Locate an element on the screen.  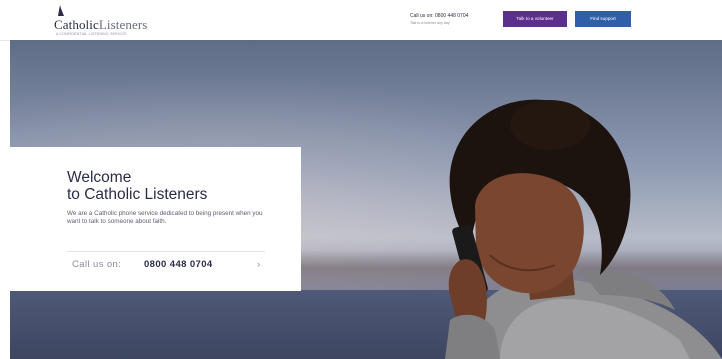
logo-name-light: Listeners is located at coordinates (123, 24).